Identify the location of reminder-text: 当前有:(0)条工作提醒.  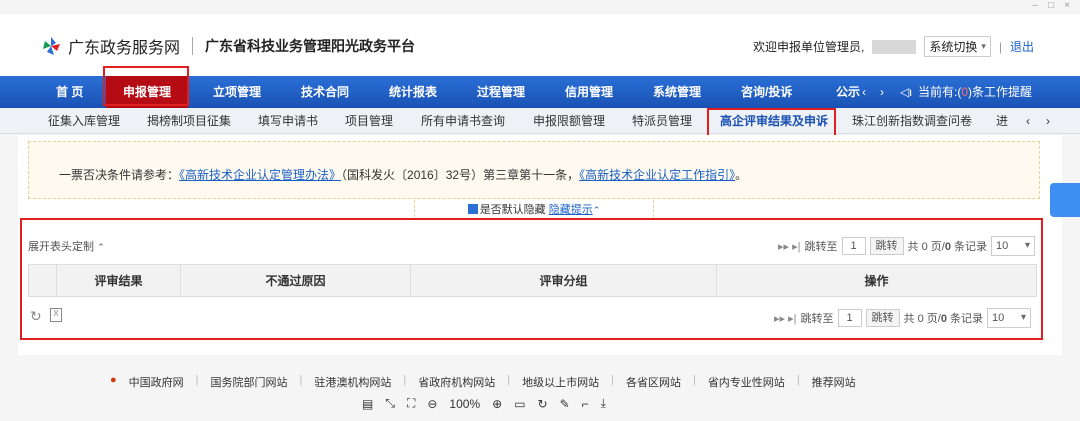
(975, 92).